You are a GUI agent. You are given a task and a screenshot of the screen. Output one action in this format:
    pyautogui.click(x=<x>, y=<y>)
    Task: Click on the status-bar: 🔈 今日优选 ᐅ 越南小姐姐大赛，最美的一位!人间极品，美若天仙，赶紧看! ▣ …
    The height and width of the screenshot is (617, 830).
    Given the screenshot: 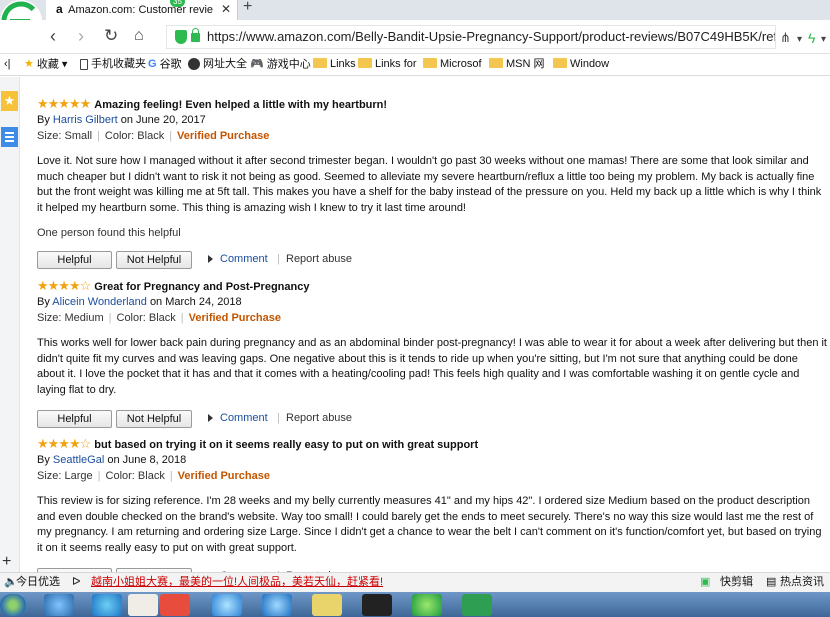 What is the action you would take?
    pyautogui.click(x=415, y=582)
    